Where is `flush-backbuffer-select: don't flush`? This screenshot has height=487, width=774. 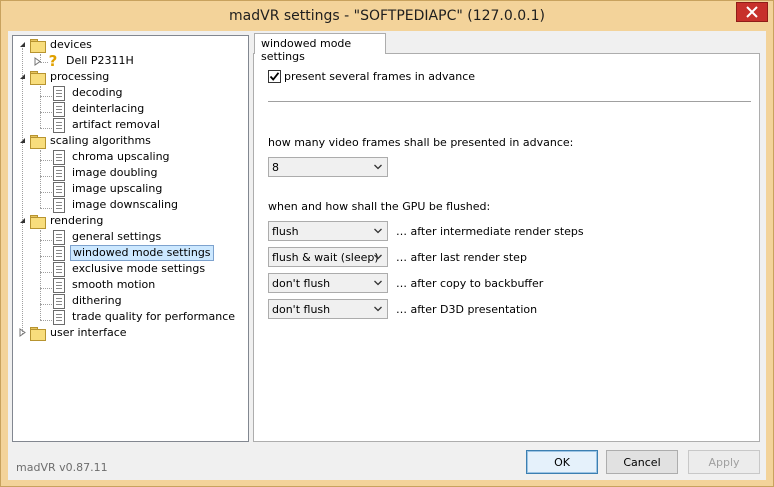 flush-backbuffer-select: don't flush is located at coordinates (328, 283).